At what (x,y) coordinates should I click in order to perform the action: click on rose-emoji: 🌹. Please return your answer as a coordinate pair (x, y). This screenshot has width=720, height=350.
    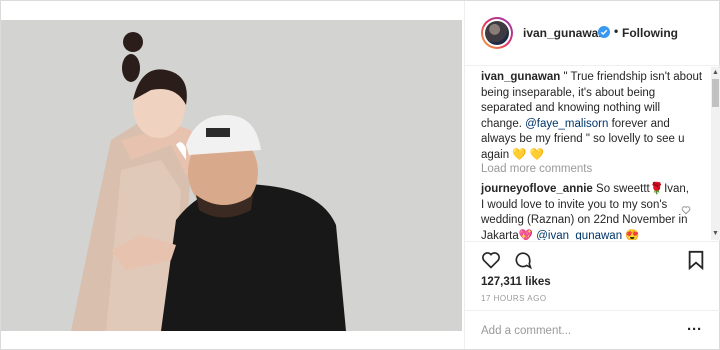
    Looking at the image, I should click on (657, 189).